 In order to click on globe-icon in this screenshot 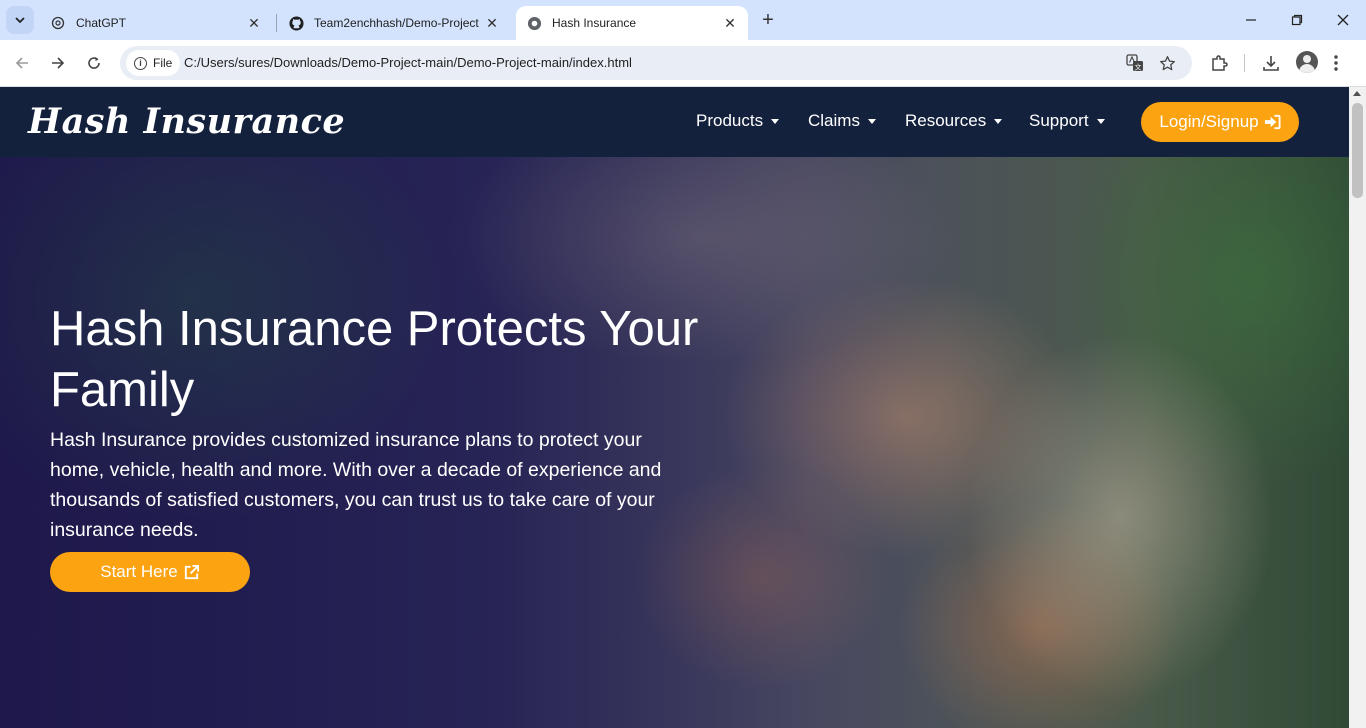, I will do `click(534, 23)`.